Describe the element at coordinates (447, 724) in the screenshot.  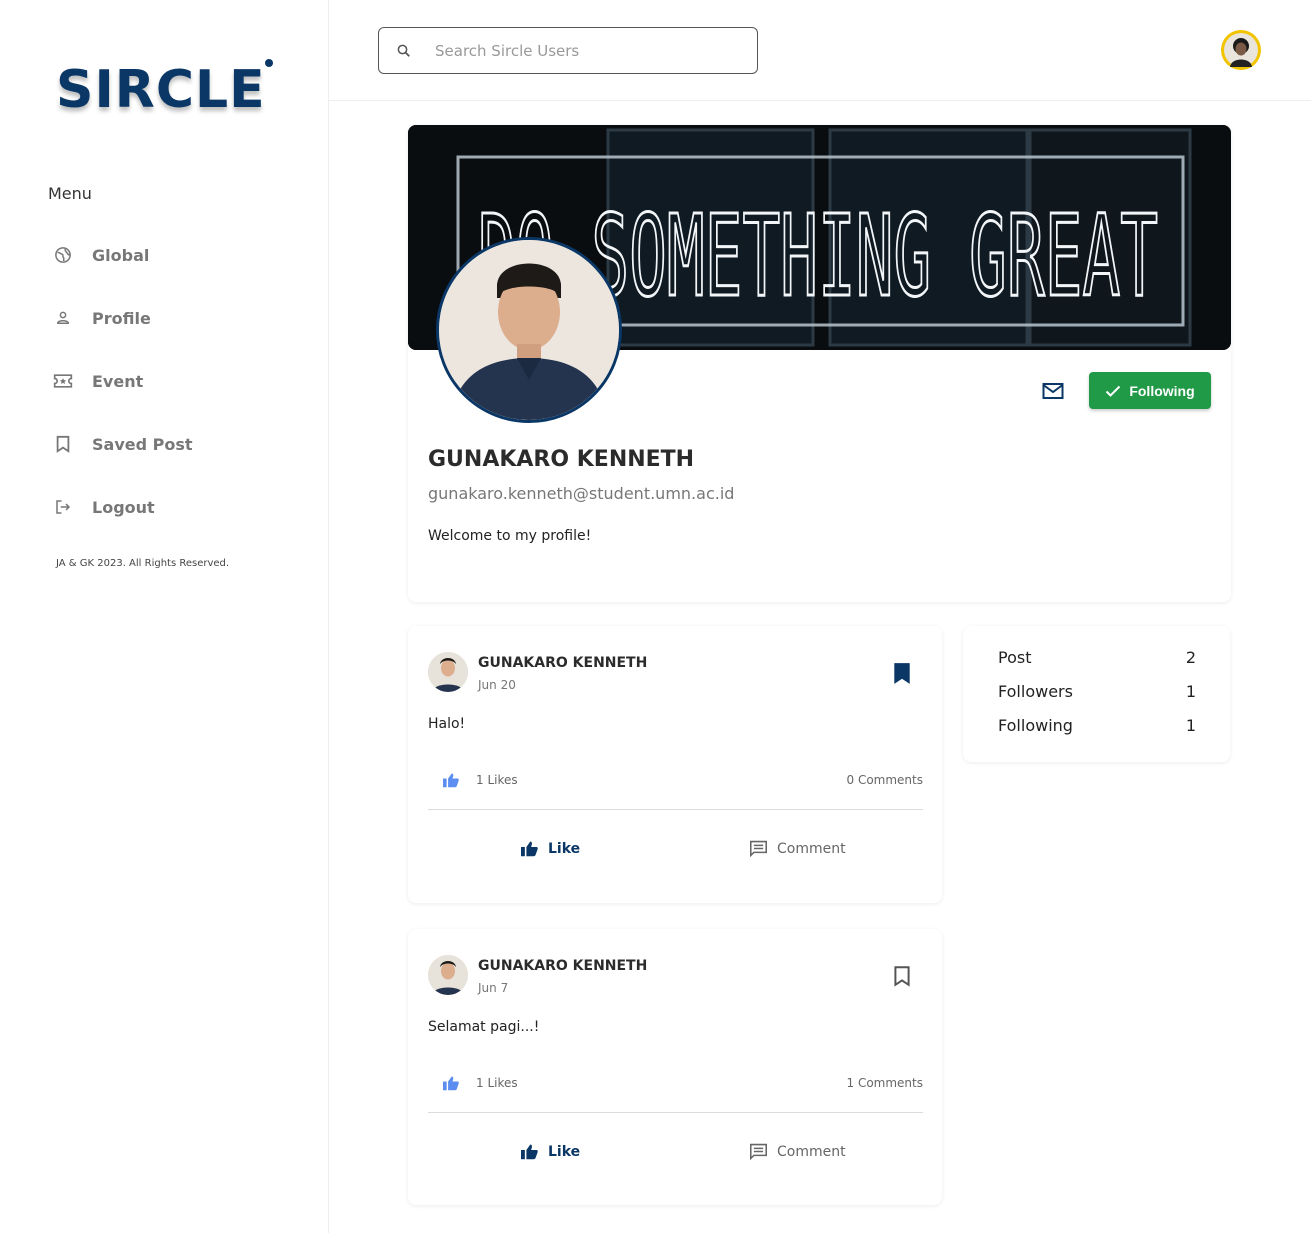
I see `post-text: Halo!` at that location.